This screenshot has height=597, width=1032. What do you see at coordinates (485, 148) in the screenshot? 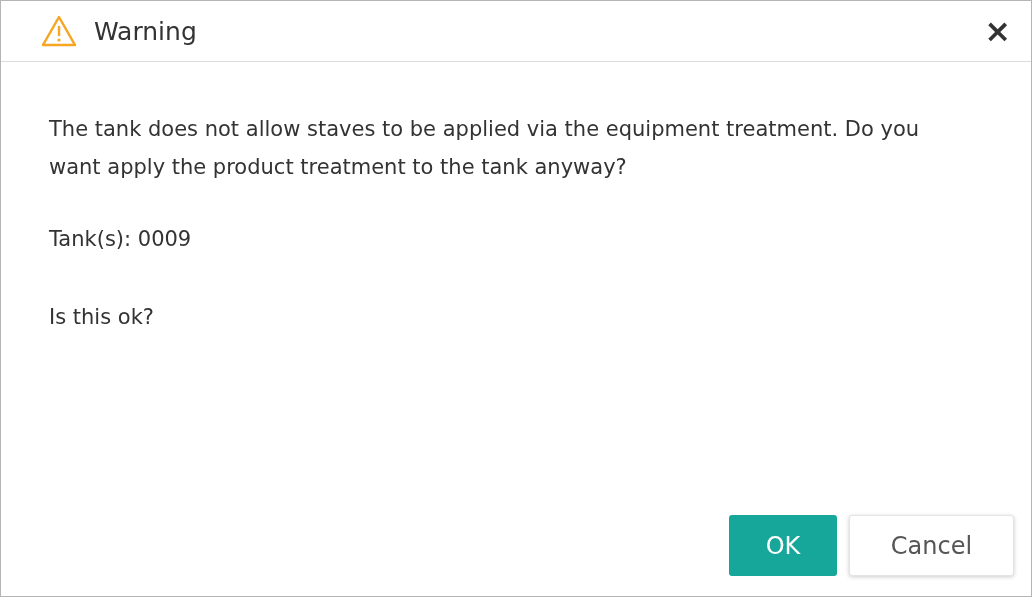
I see `warning-message: The tank does not allow staves to be applied via the equipment treatment. Do you want apply the product treatment to the tank anyway?` at bounding box center [485, 148].